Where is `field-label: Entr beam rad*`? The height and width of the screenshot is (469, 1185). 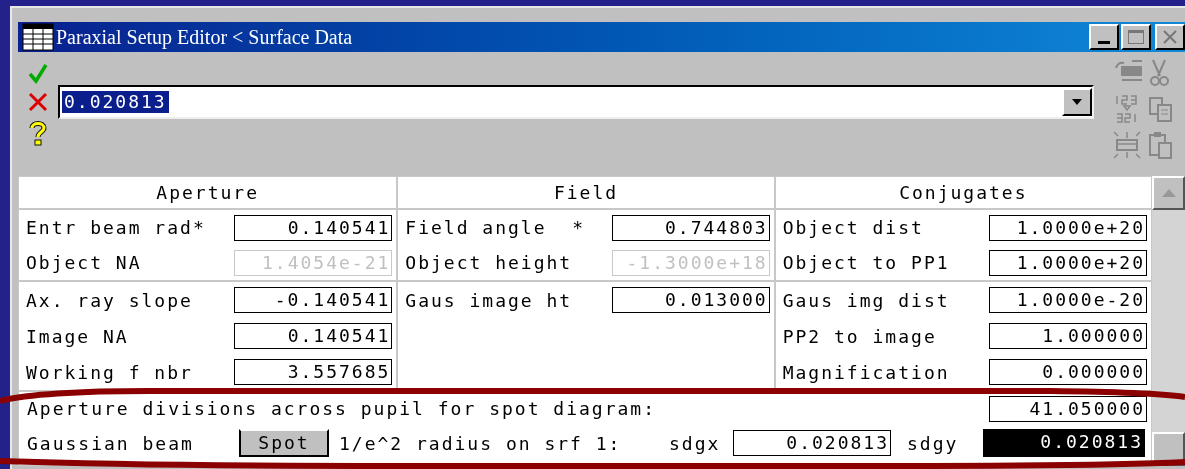
field-label: Entr beam rad* is located at coordinates (116, 228).